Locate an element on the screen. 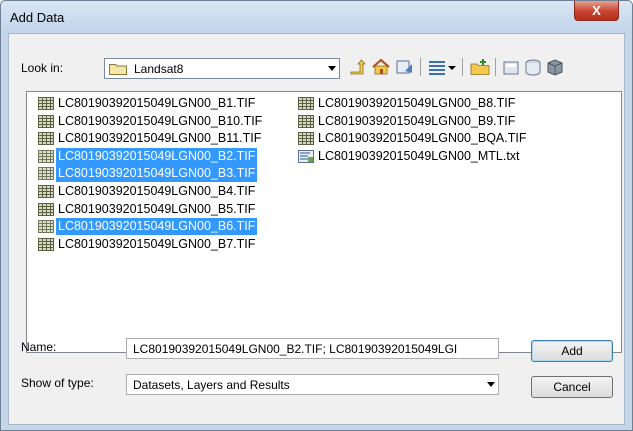 Image resolution: width=633 pixels, height=431 pixels. up-one-level-icon is located at coordinates (358, 67).